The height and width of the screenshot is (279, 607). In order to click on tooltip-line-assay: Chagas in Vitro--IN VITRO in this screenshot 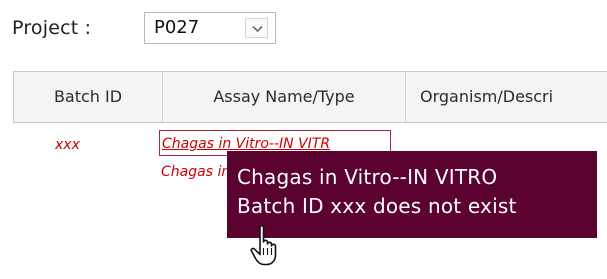, I will do `click(367, 177)`.